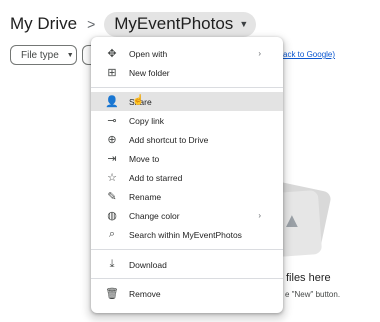  Describe the element at coordinates (112, 73) in the screenshot. I see `new-folder-icon: ⊞` at that location.